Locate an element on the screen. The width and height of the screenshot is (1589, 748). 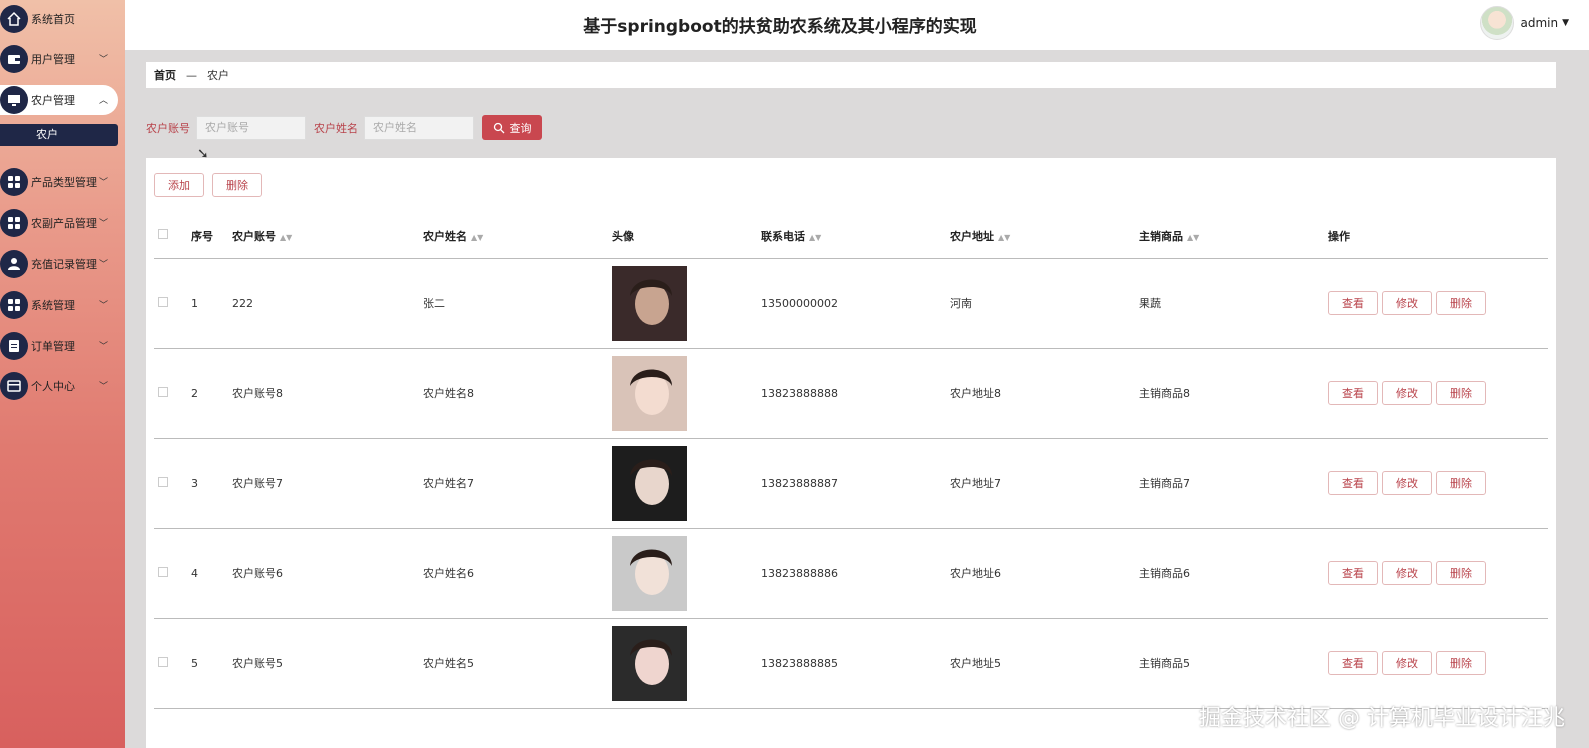
sidebar-subitem-farmer: 农户 is located at coordinates (59, 135).